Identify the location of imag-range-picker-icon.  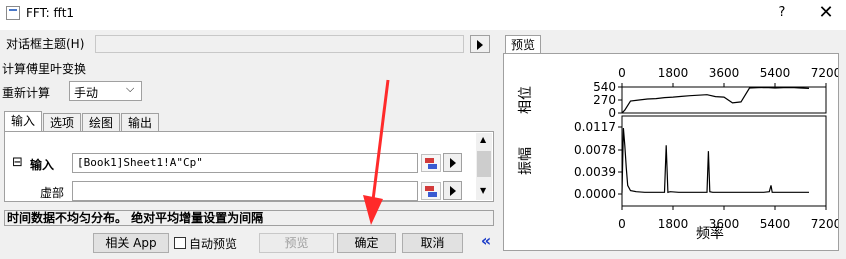
(431, 191).